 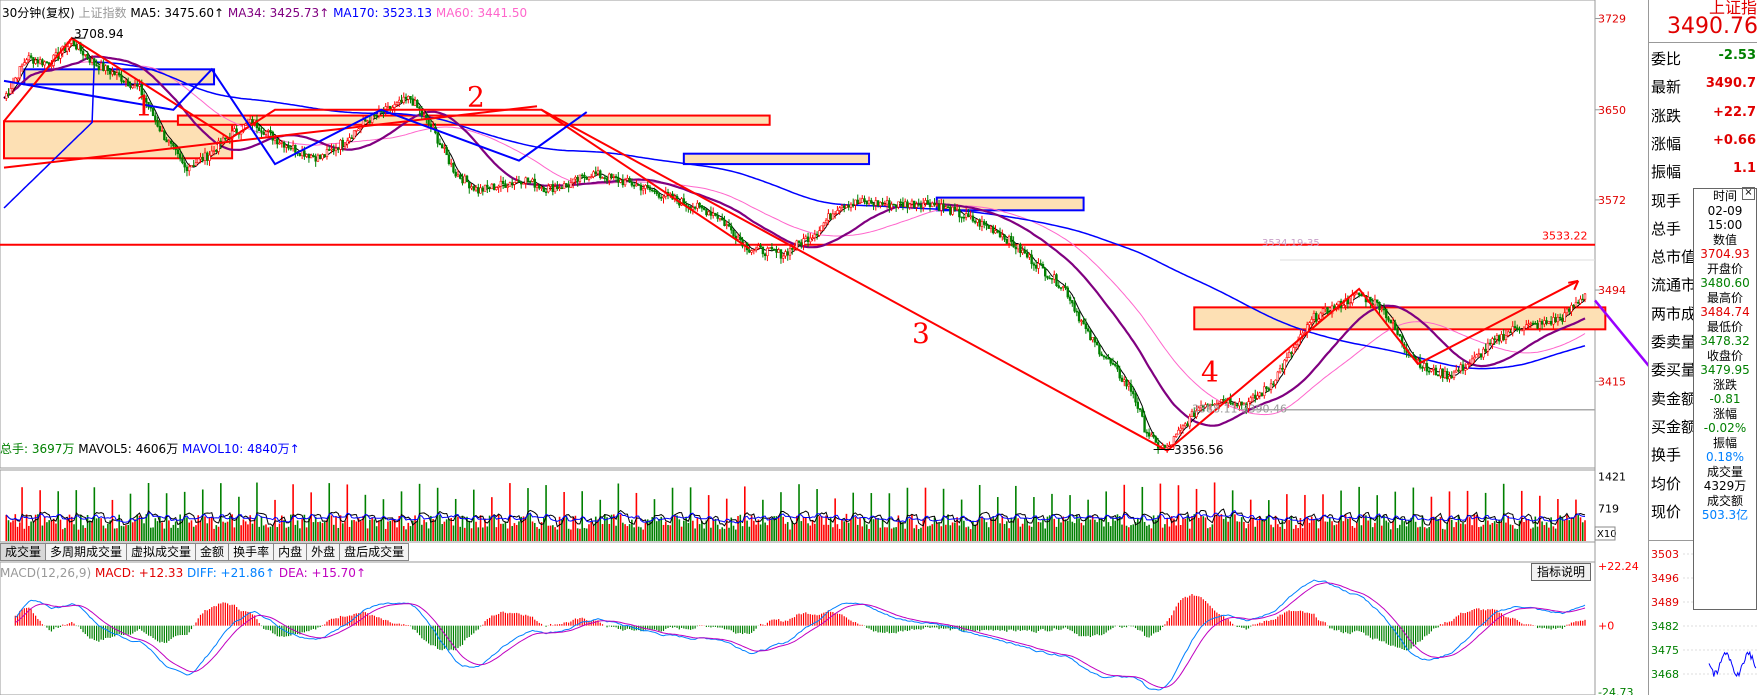 I want to click on quote-row: 涨跌 +22.7, so click(x=1703, y=115).